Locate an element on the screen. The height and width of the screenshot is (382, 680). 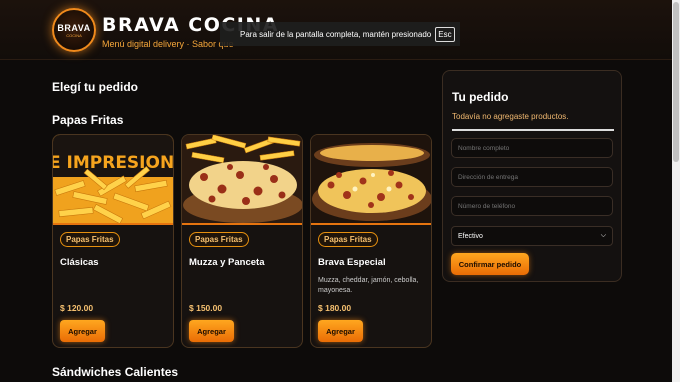
phone-input is located at coordinates (532, 206).